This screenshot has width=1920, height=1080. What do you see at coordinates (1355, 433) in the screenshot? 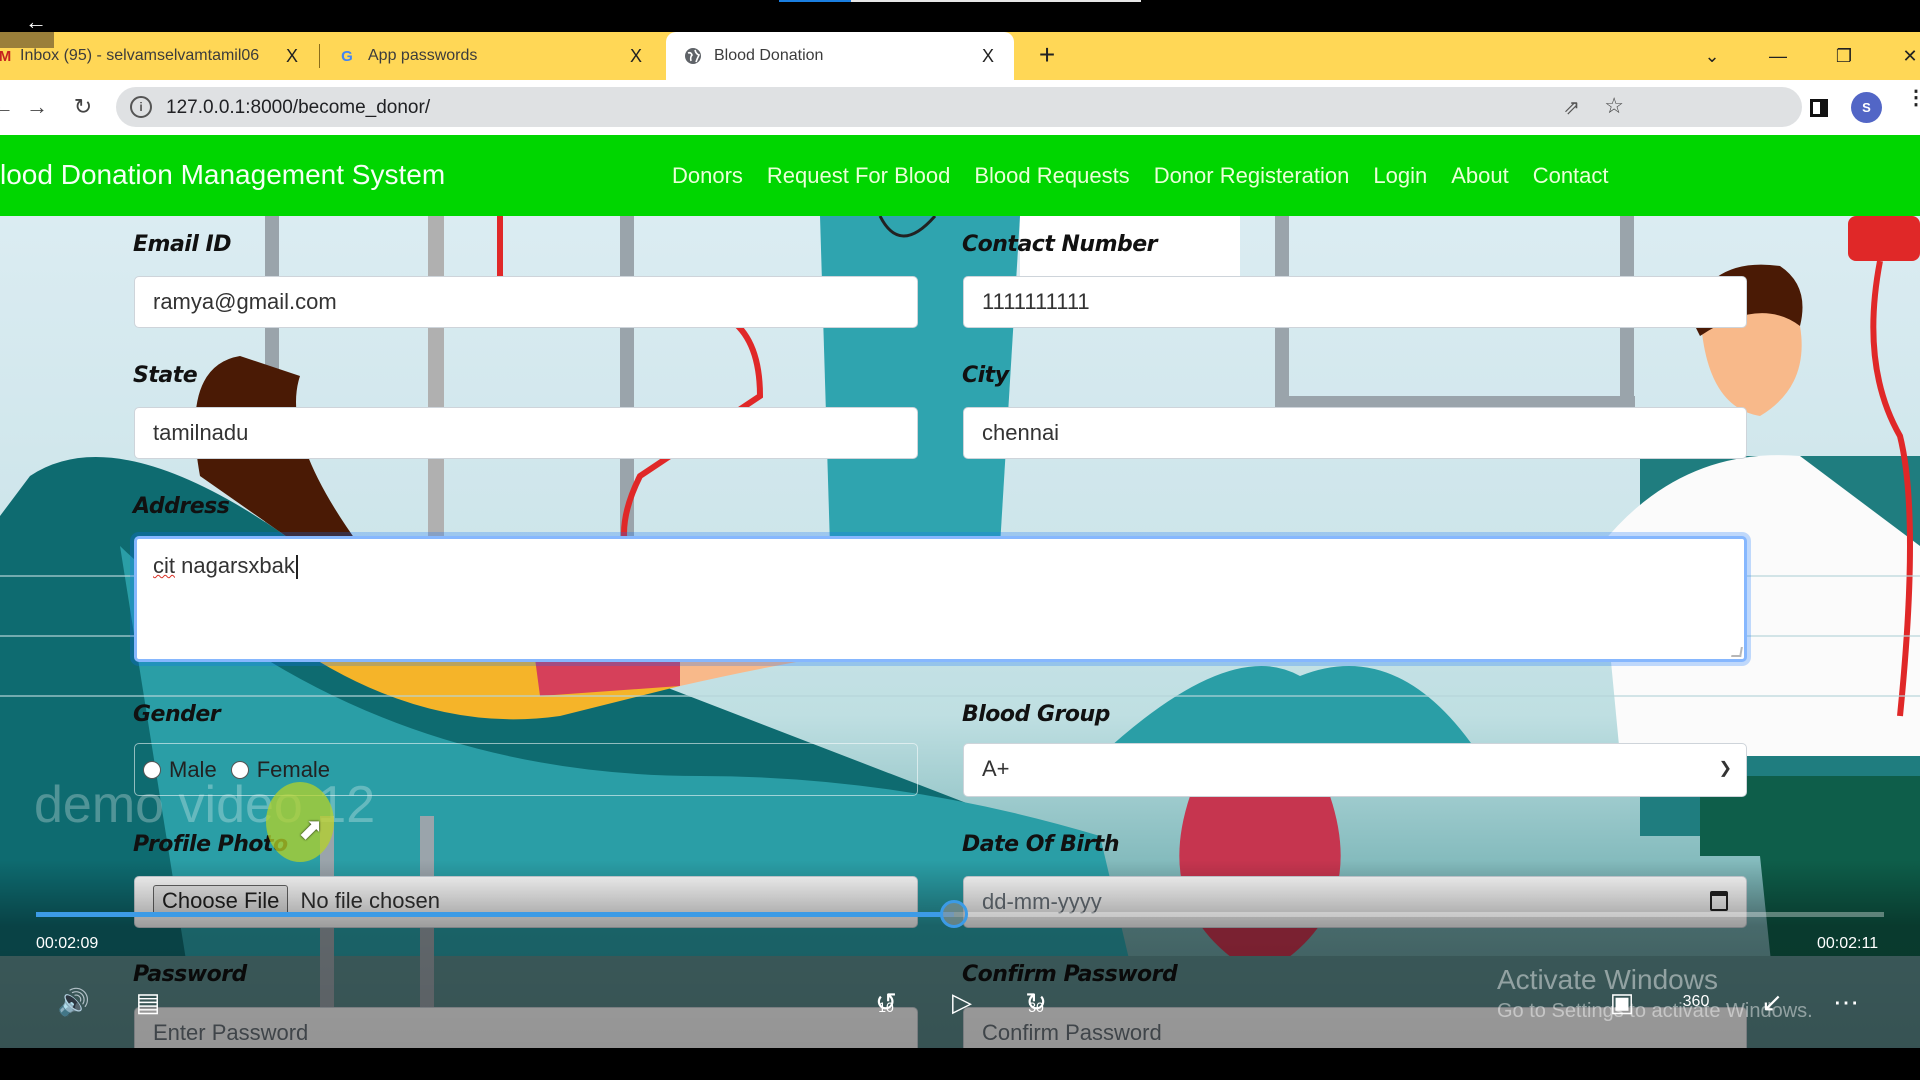
I see `city-field: chennai` at bounding box center [1355, 433].